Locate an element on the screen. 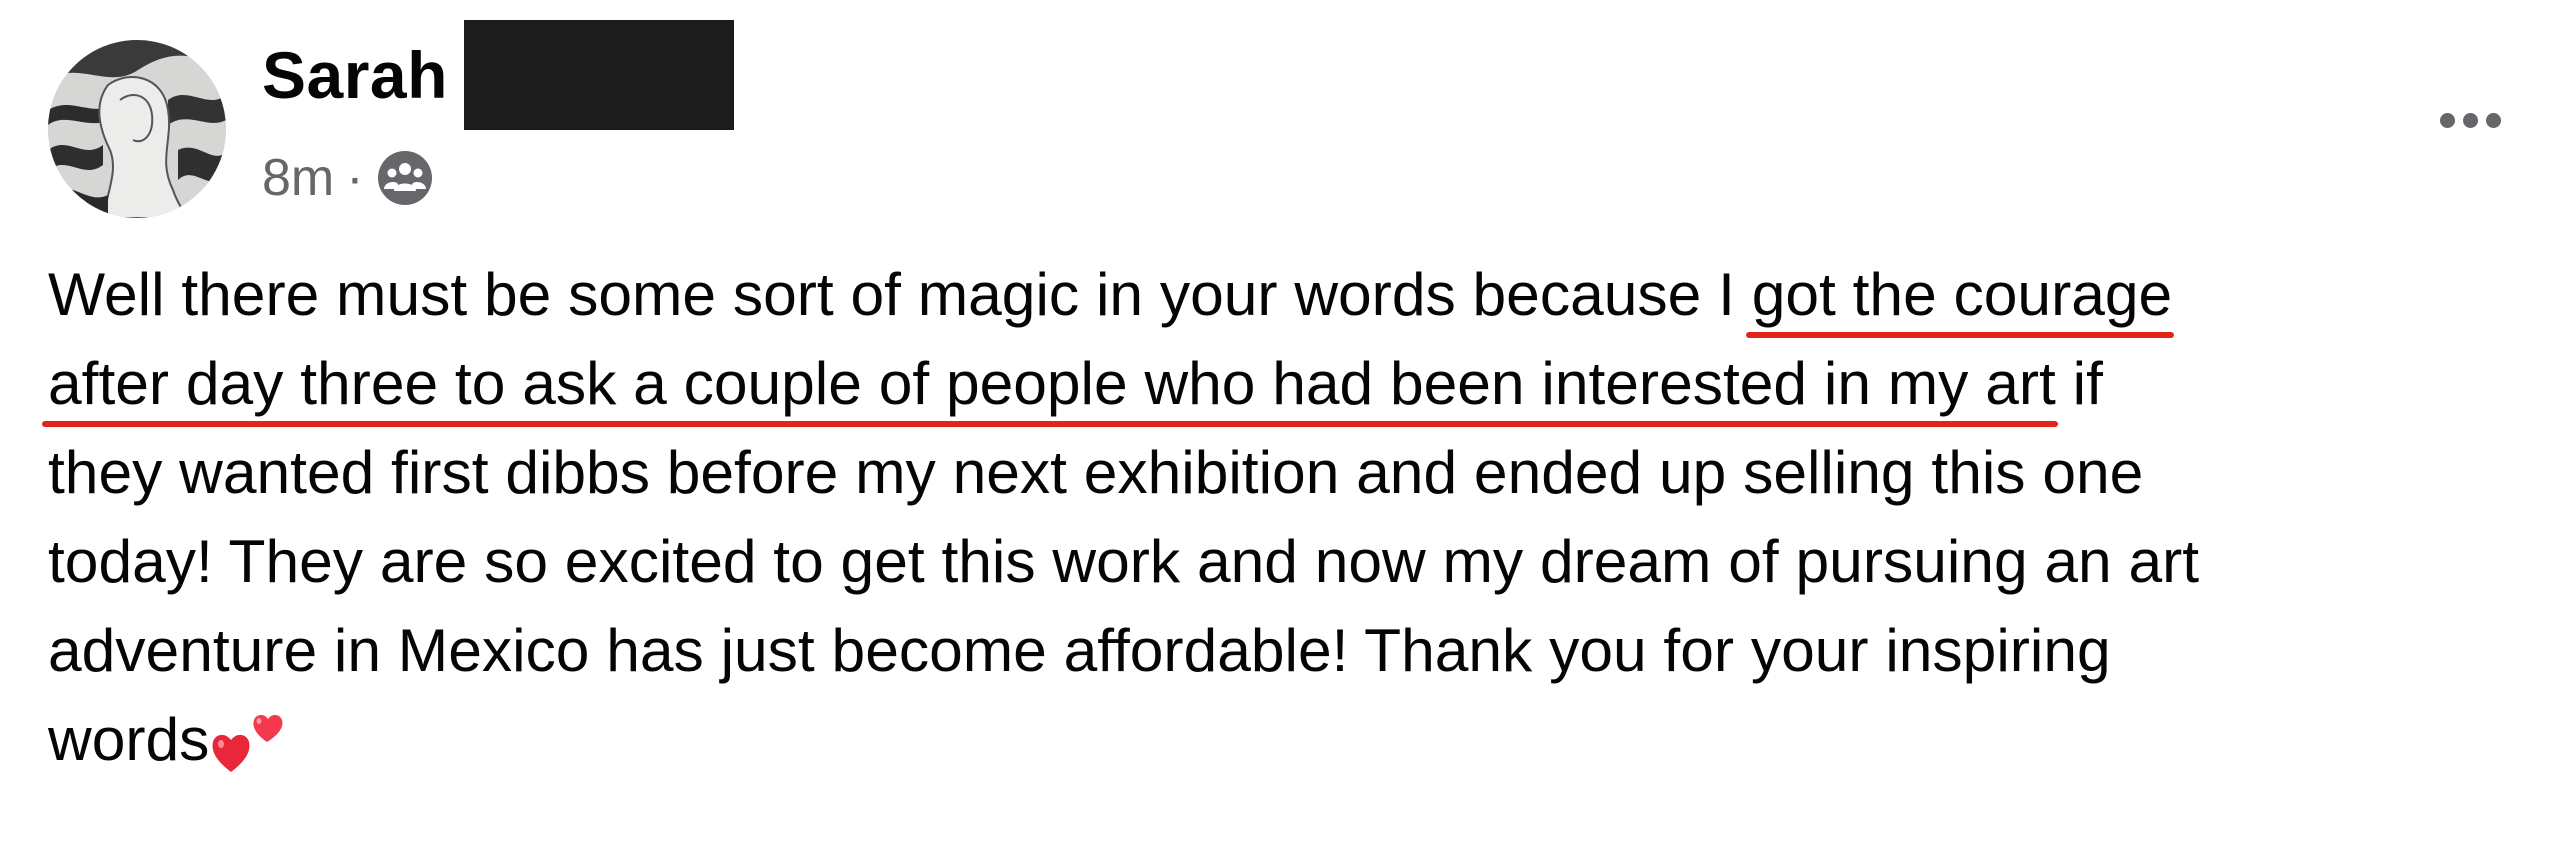 This screenshot has width=2560, height=850. post-line: words is located at coordinates (1288, 739).